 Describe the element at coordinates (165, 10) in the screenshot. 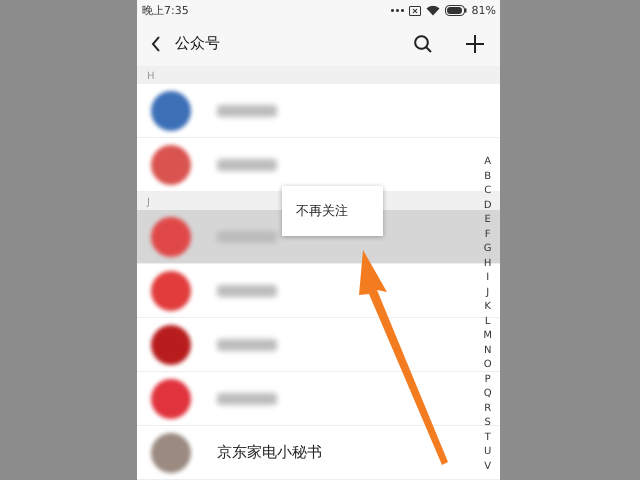

I see `status-time: 晚上7:35` at that location.